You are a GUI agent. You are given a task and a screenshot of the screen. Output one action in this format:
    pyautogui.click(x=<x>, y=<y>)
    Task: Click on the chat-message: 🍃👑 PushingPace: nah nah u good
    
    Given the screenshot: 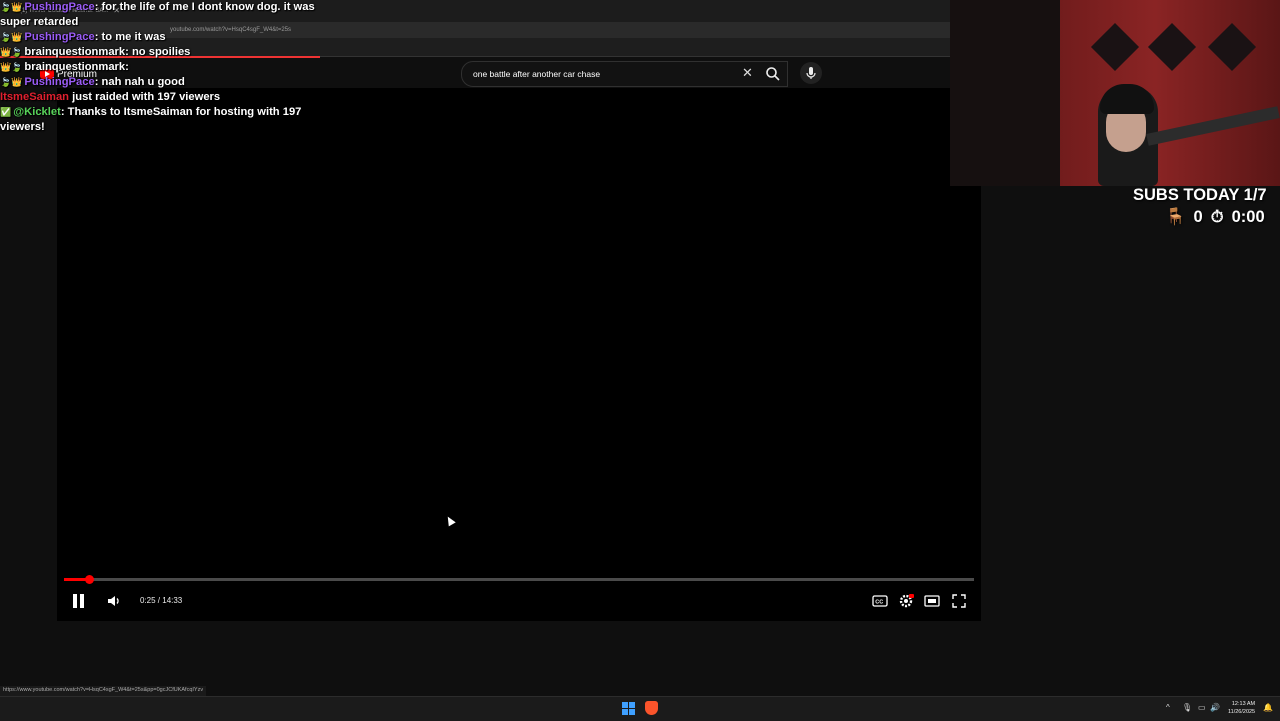 What is the action you would take?
    pyautogui.click(x=160, y=82)
    